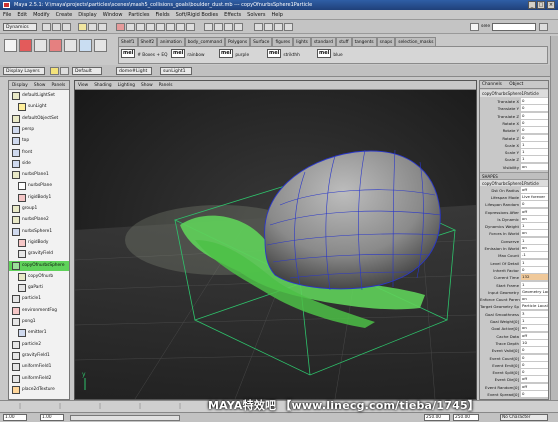  Describe the element at coordinates (147, 41) in the screenshot. I see `shelf-tab-shelf2: Shelf2` at that location.